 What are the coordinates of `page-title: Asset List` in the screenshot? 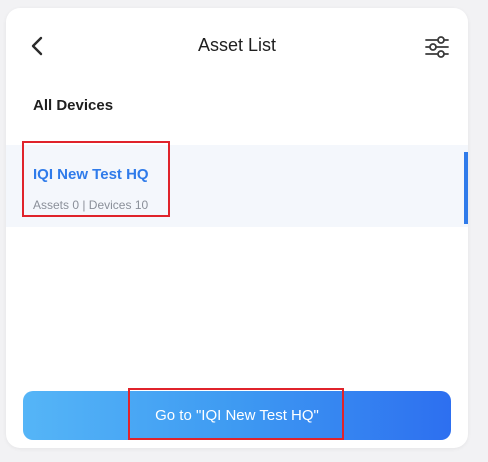 It's located at (237, 45).